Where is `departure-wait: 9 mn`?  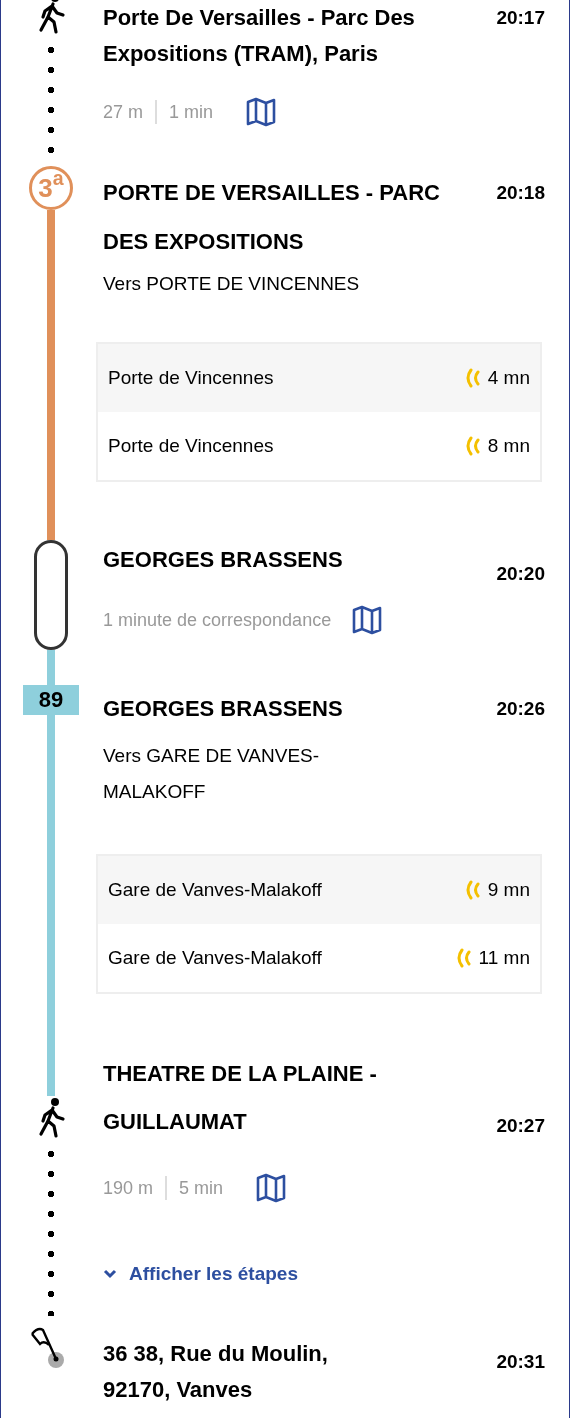
departure-wait: 9 mn is located at coordinates (508, 889).